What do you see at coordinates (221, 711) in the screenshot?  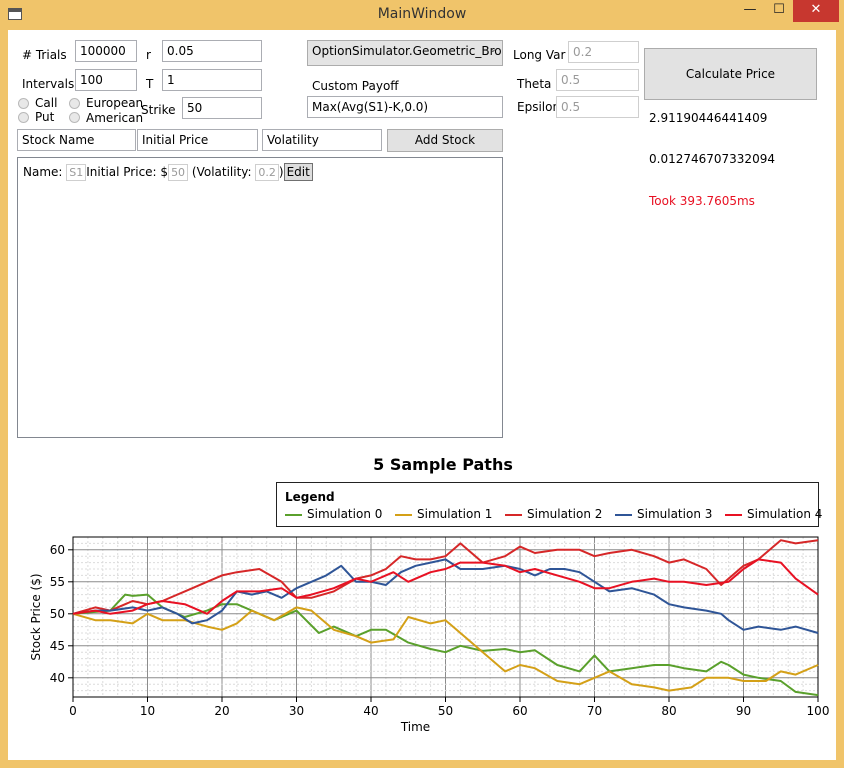 I see `x-tick-label: 20` at bounding box center [221, 711].